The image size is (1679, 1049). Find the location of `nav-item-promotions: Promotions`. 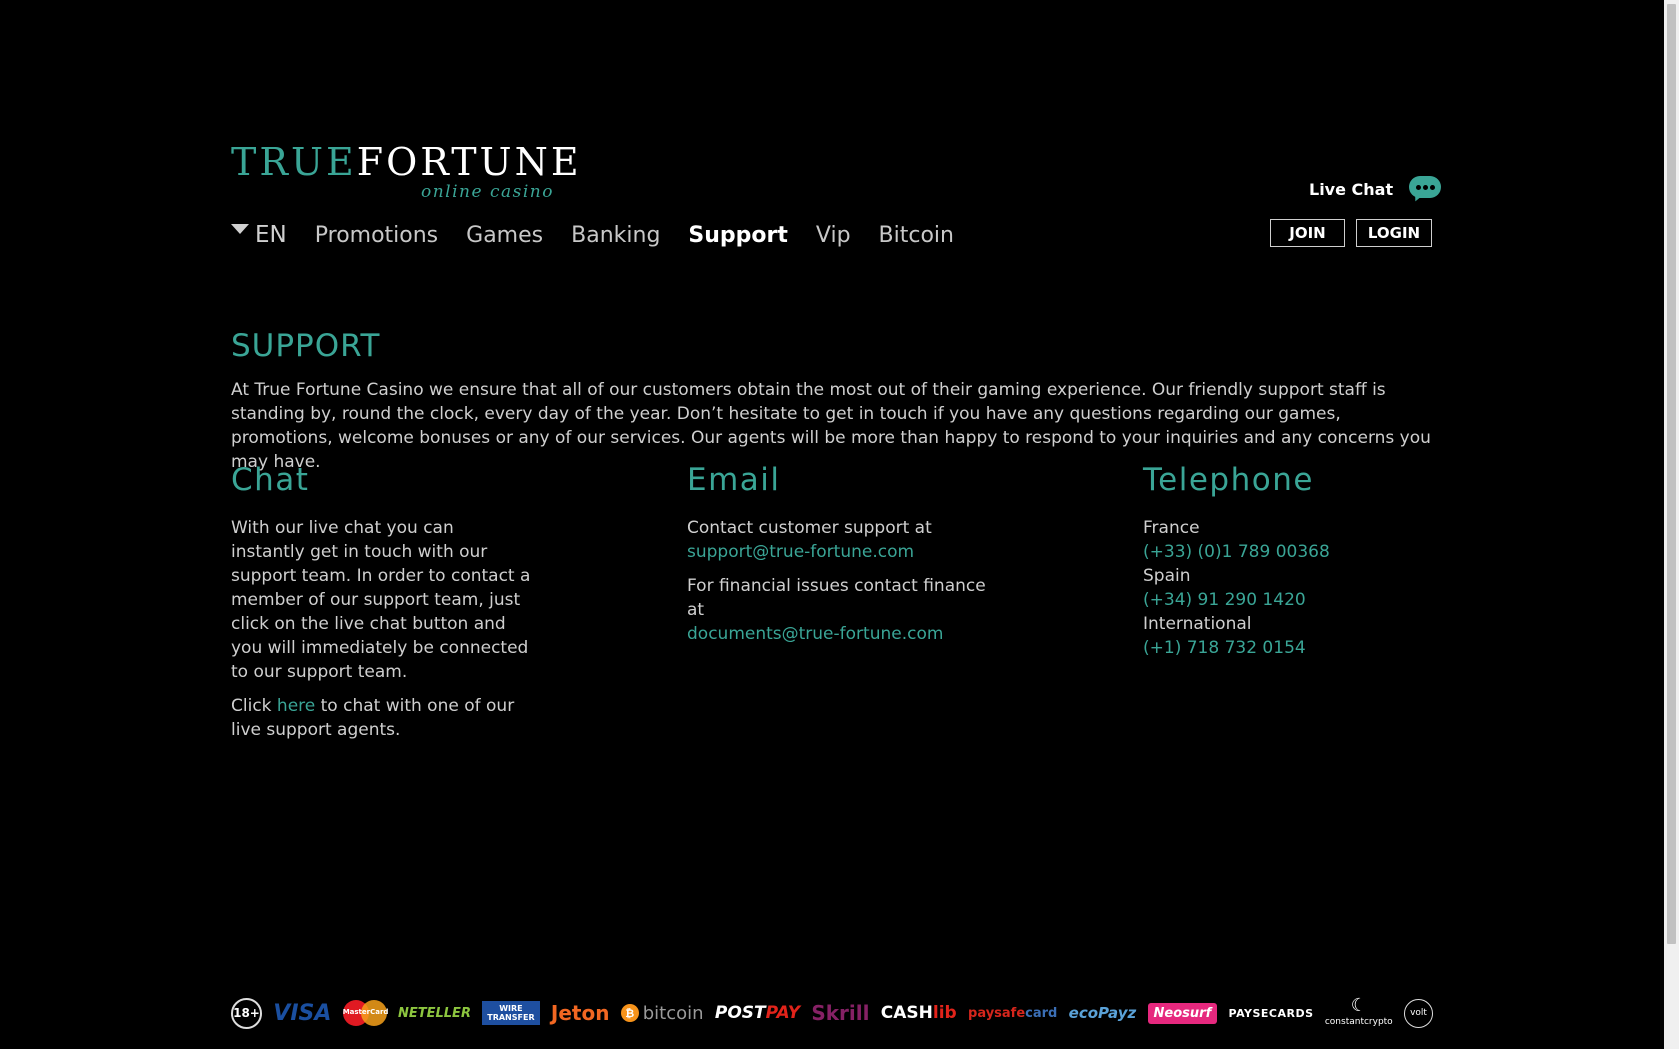

nav-item-promotions: Promotions is located at coordinates (376, 235).